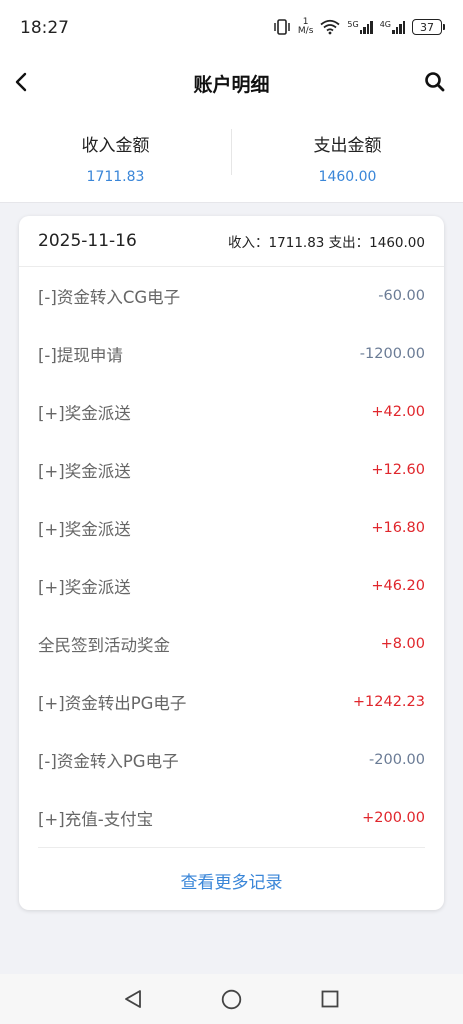  Describe the element at coordinates (231, 296) in the screenshot. I see `record-row: [-]资金转入CG电子 -60.00` at that location.